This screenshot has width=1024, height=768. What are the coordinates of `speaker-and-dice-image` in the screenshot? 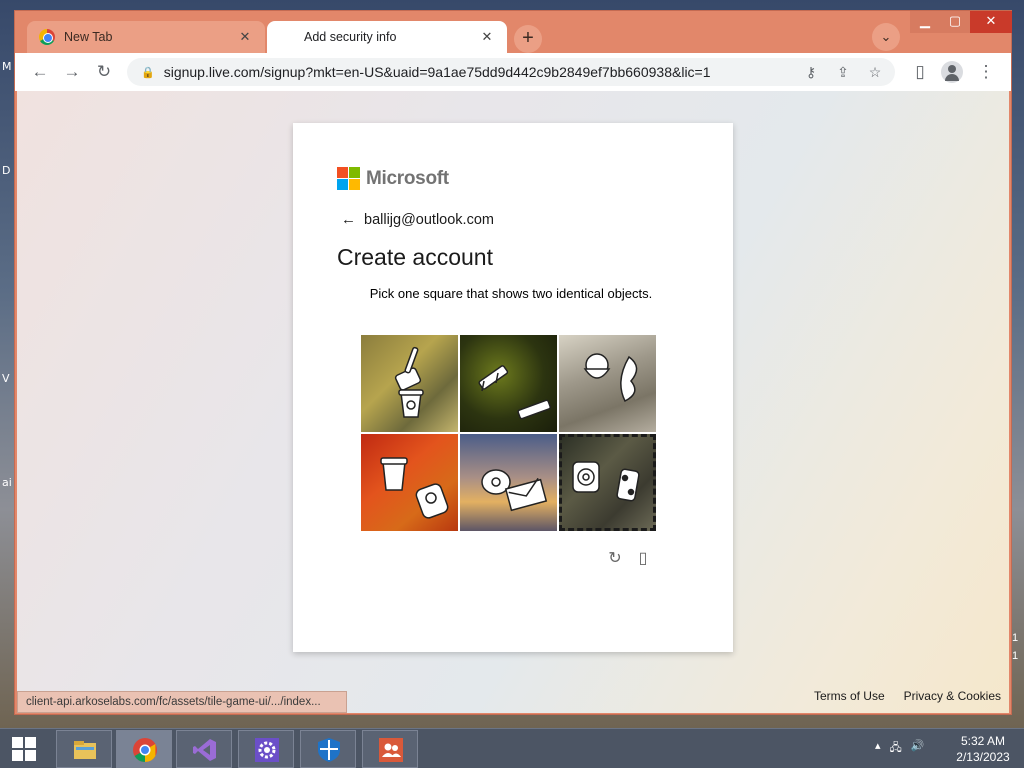 It's located at (606, 481).